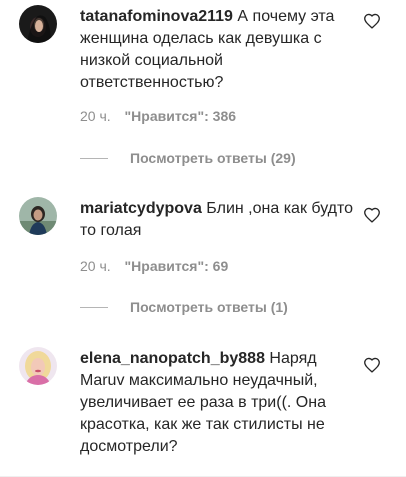  I want to click on comment-likes: "Нравится": 386, so click(180, 116).